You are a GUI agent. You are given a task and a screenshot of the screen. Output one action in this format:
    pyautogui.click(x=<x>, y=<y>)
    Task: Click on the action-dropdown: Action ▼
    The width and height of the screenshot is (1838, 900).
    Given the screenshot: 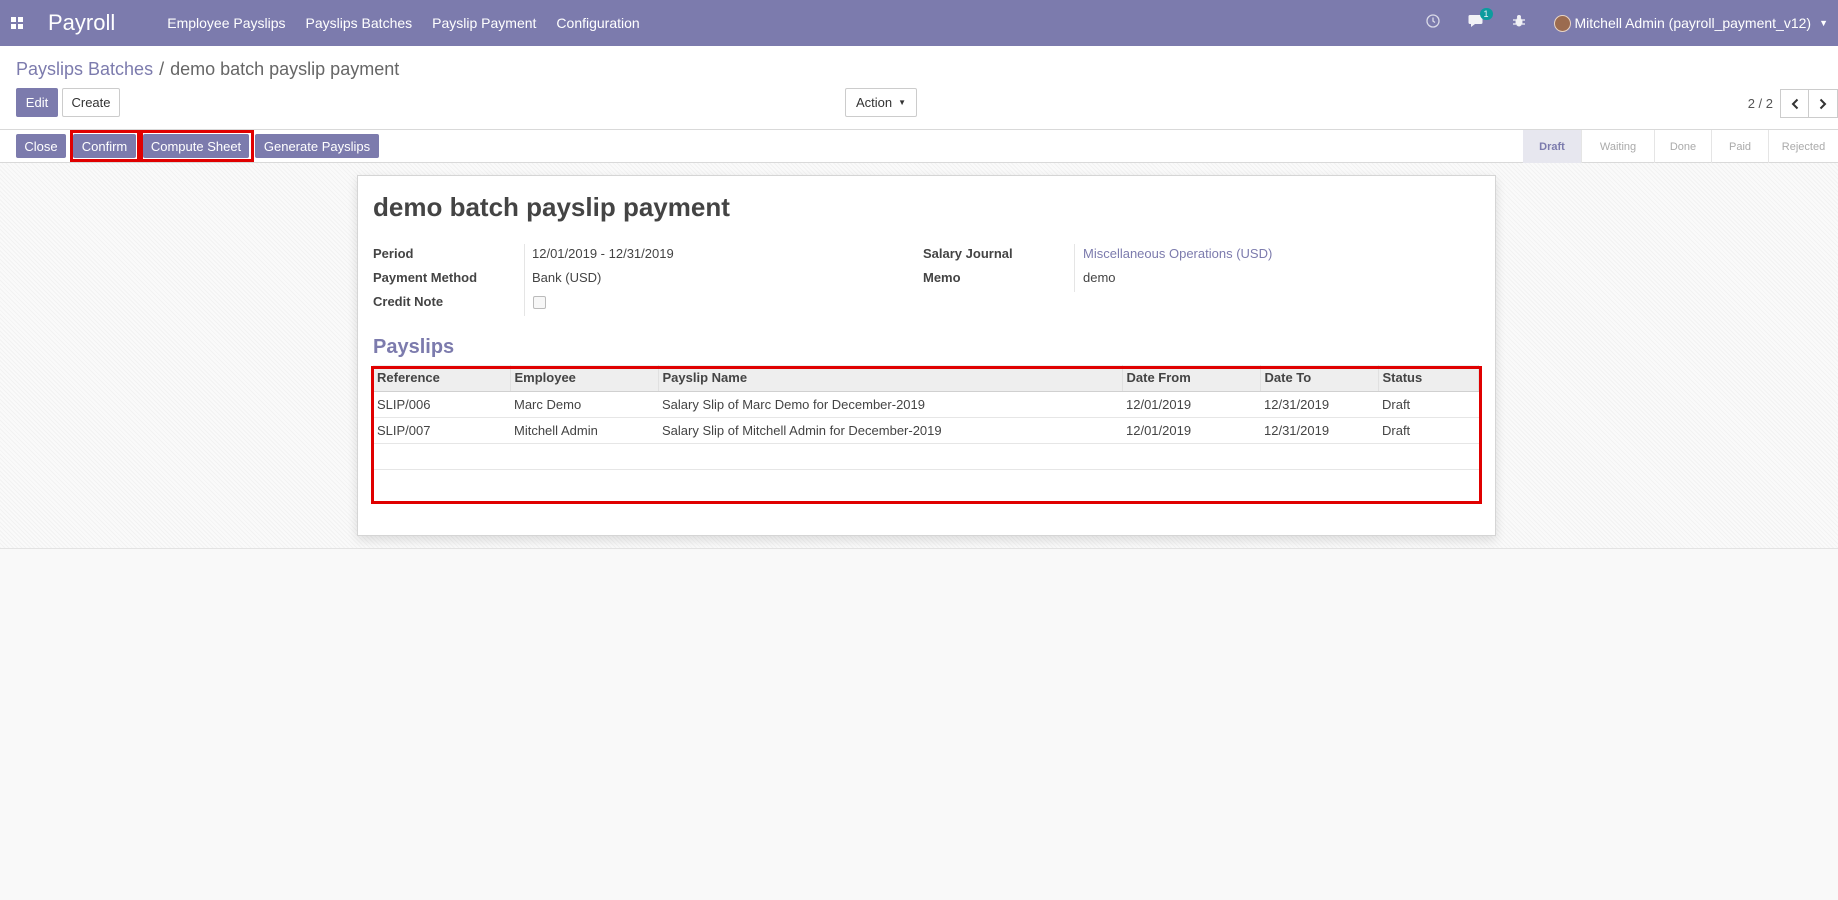 What is the action you would take?
    pyautogui.click(x=881, y=102)
    